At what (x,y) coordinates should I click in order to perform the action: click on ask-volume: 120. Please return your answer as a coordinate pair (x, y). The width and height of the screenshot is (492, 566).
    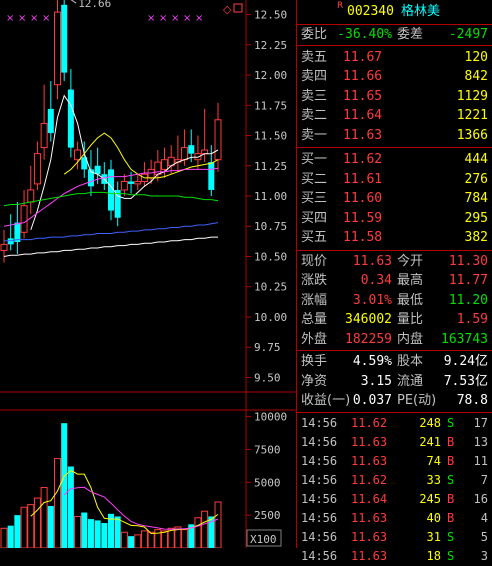
    Looking at the image, I should click on (476, 57).